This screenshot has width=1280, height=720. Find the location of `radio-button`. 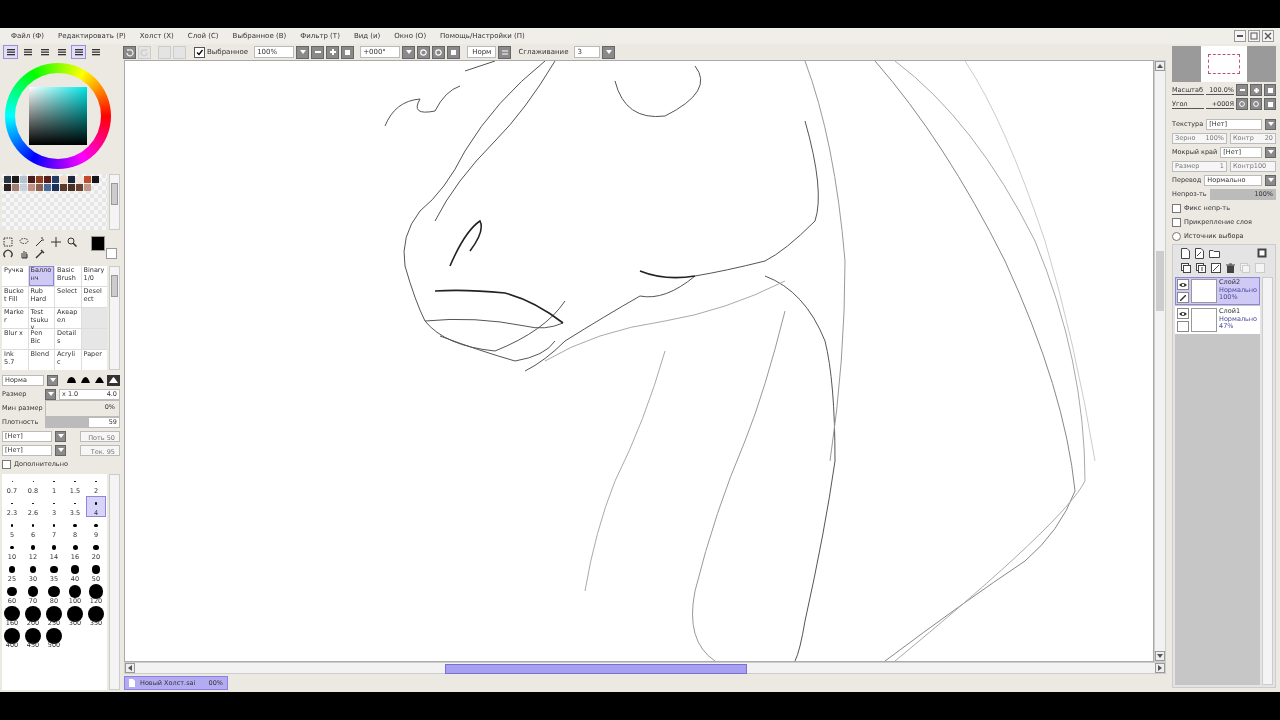

radio-button is located at coordinates (1176, 236).